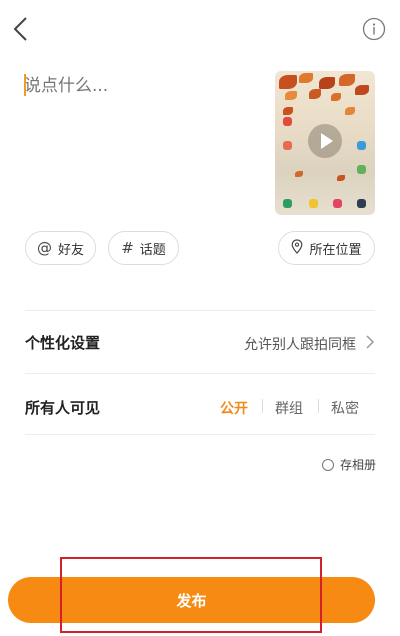 Image resolution: width=400 pixels, height=636 pixels. I want to click on visibility-option-public: 公开, so click(234, 408).